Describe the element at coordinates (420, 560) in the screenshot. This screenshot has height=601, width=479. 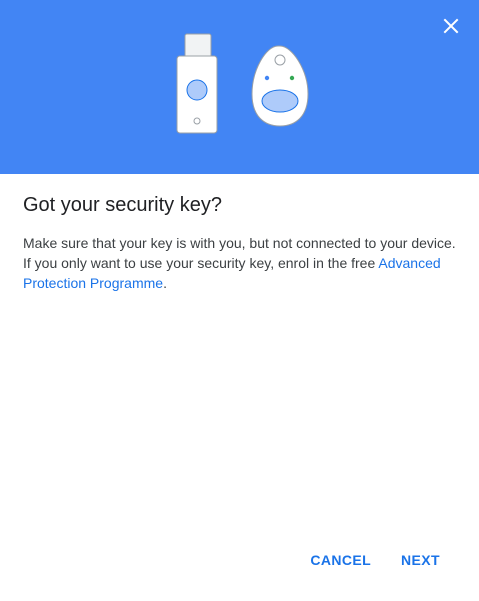
I see `next-button: NEXT` at that location.